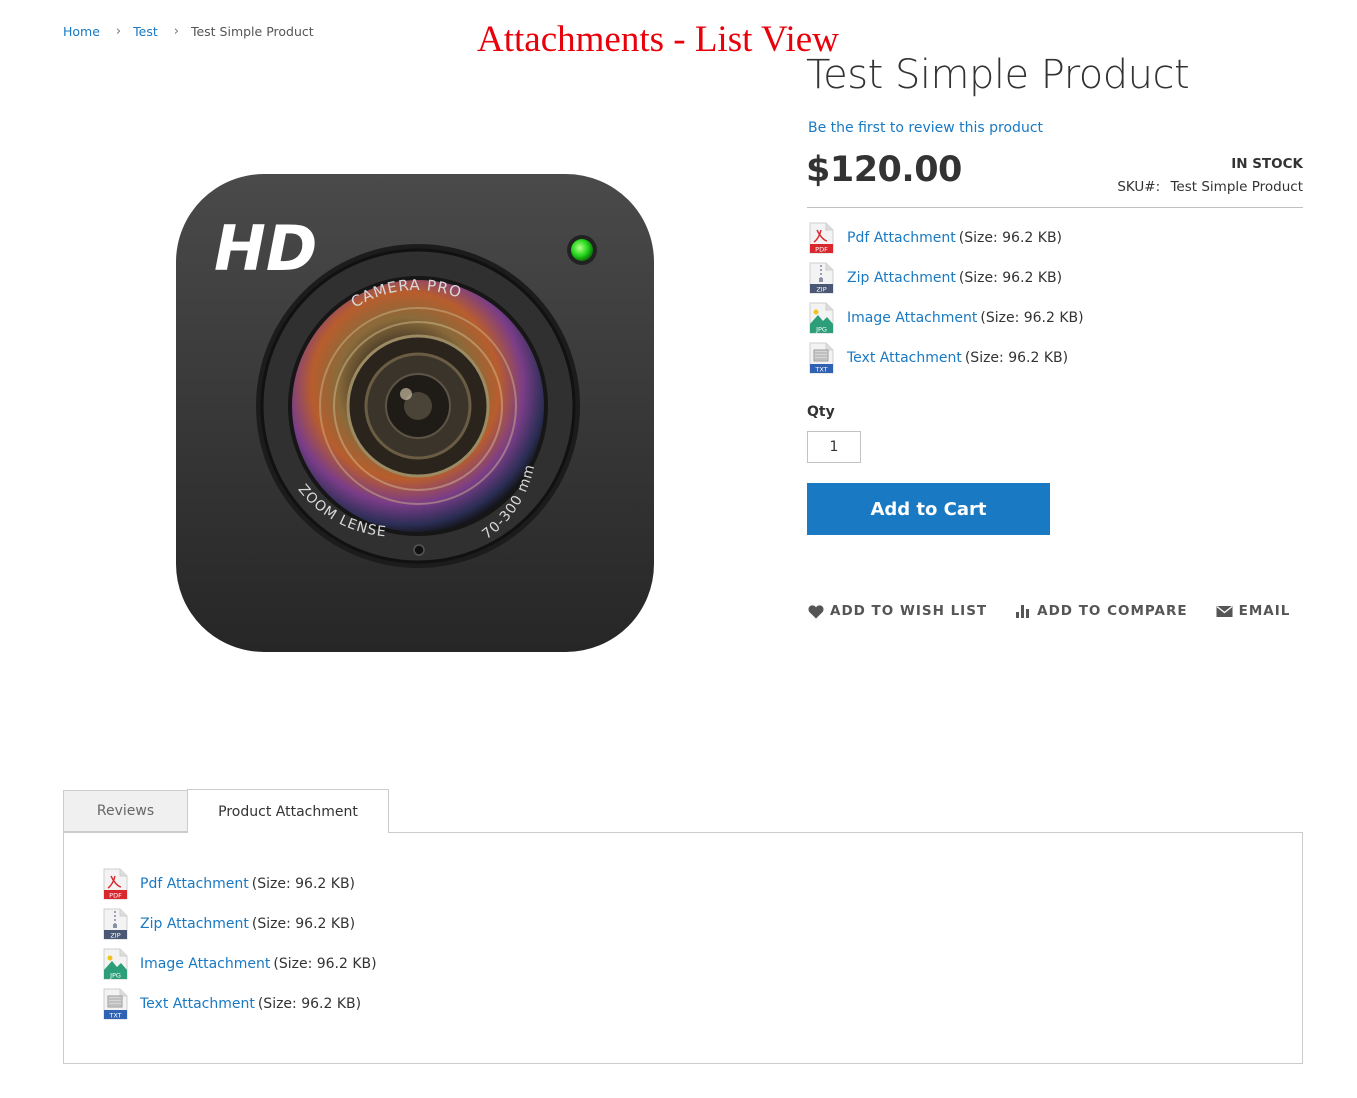  Describe the element at coordinates (816, 611) in the screenshot. I see `heart-icon` at that location.